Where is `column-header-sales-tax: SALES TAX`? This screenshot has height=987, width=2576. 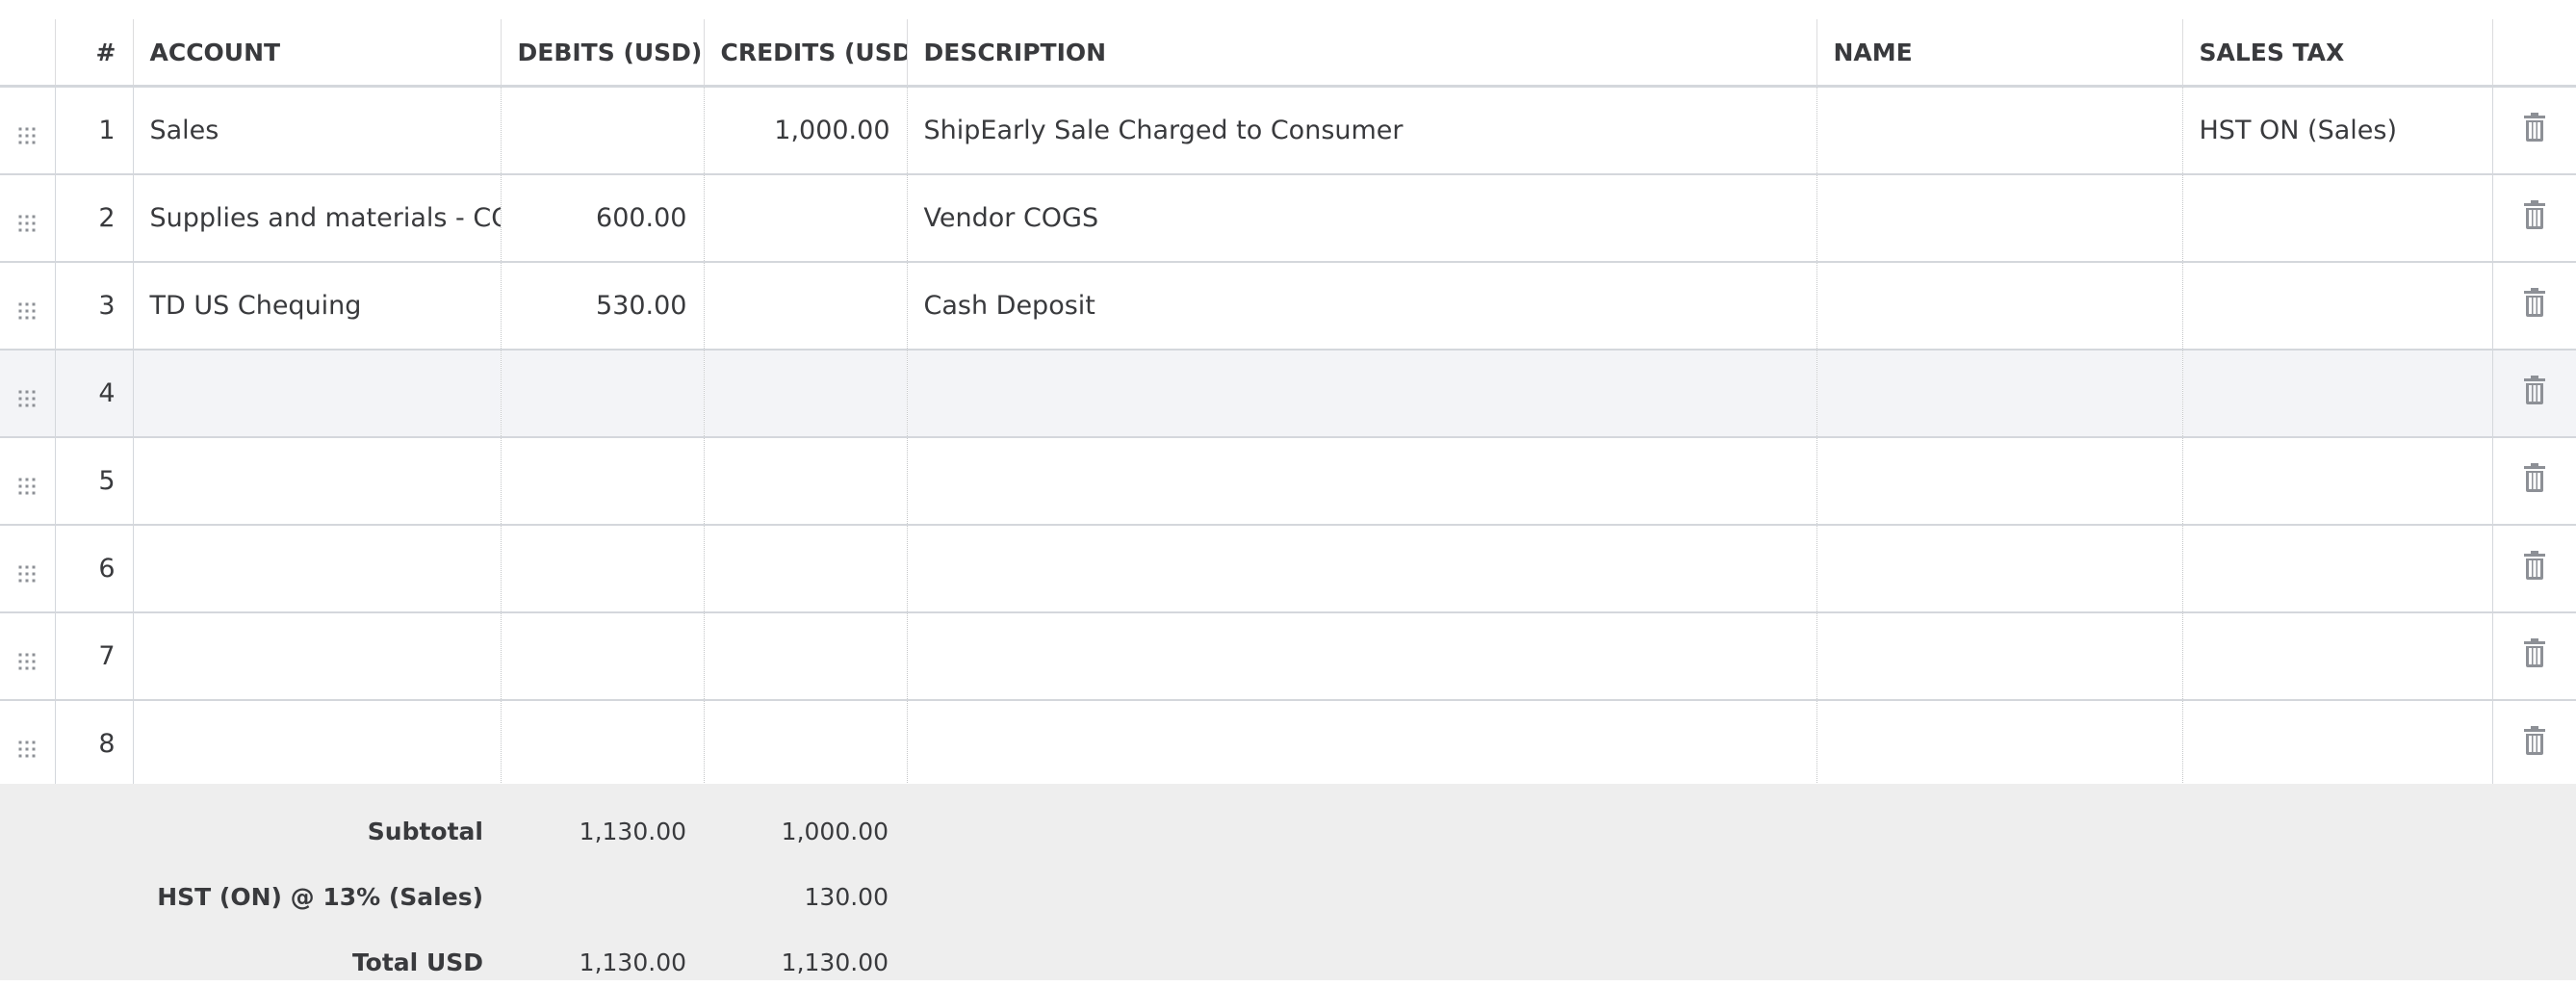
column-header-sales-tax: SALES TAX is located at coordinates (2336, 53).